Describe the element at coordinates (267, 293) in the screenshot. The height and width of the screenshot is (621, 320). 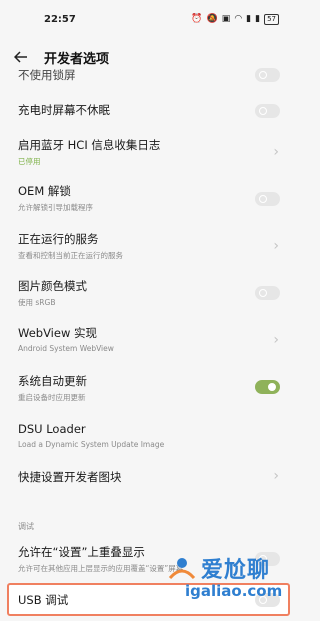
I see `toggle-color-mode` at that location.